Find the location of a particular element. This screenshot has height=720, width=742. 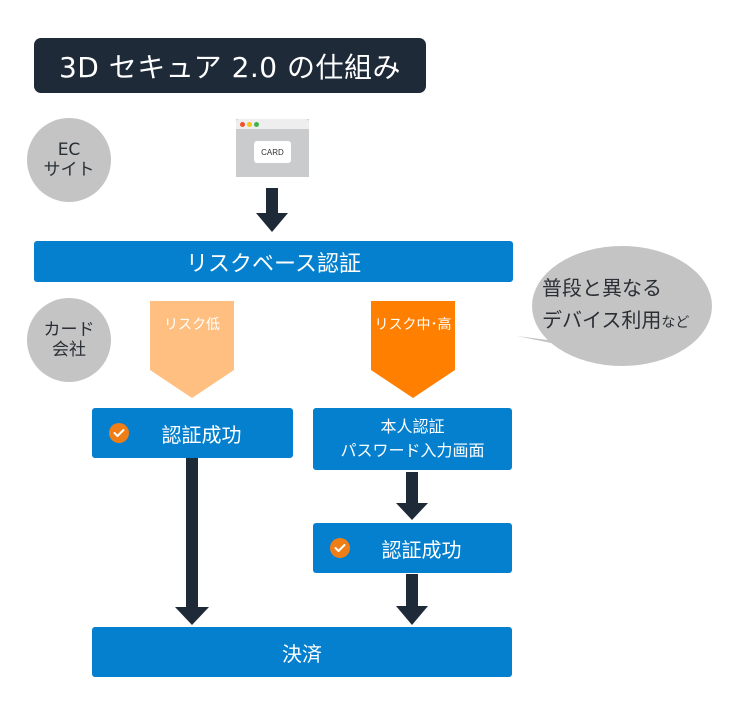

left-auth-success-box: 認証成功 is located at coordinates (192, 433).